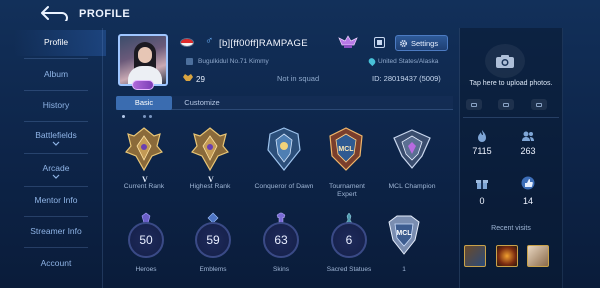  Describe the element at coordinates (482, 201) in the screenshot. I see `gifts-count: 0` at that location.